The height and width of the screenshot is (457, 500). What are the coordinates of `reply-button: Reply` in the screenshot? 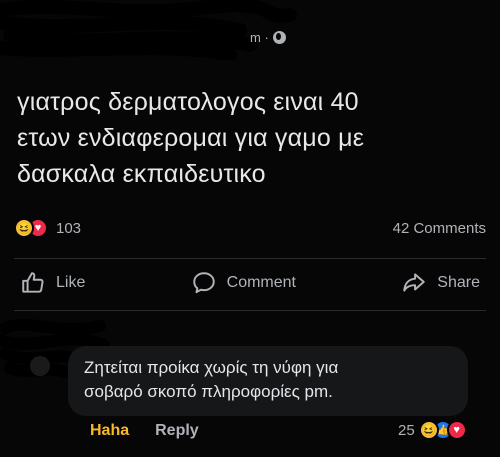 It's located at (177, 431).